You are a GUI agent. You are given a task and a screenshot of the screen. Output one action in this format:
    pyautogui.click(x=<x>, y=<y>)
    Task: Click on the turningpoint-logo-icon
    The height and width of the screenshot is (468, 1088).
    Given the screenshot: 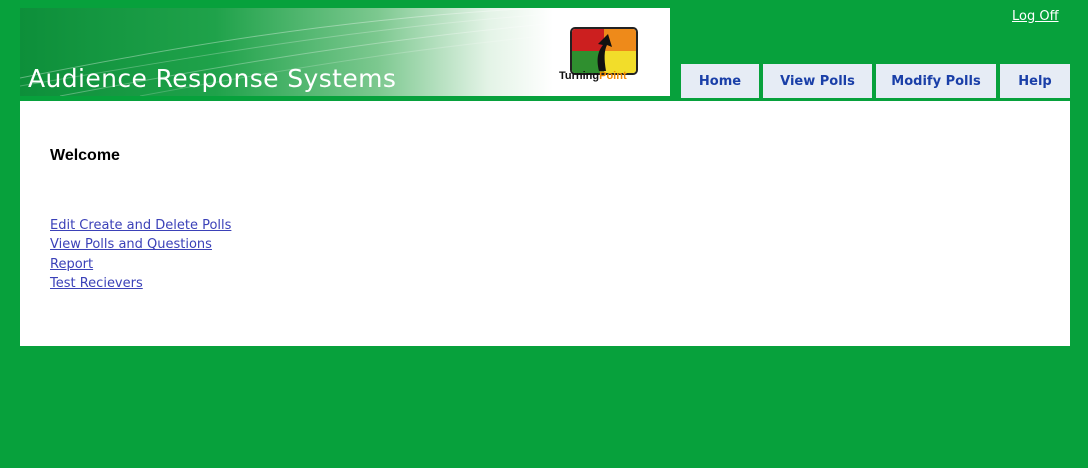 What is the action you would take?
    pyautogui.click(x=604, y=51)
    